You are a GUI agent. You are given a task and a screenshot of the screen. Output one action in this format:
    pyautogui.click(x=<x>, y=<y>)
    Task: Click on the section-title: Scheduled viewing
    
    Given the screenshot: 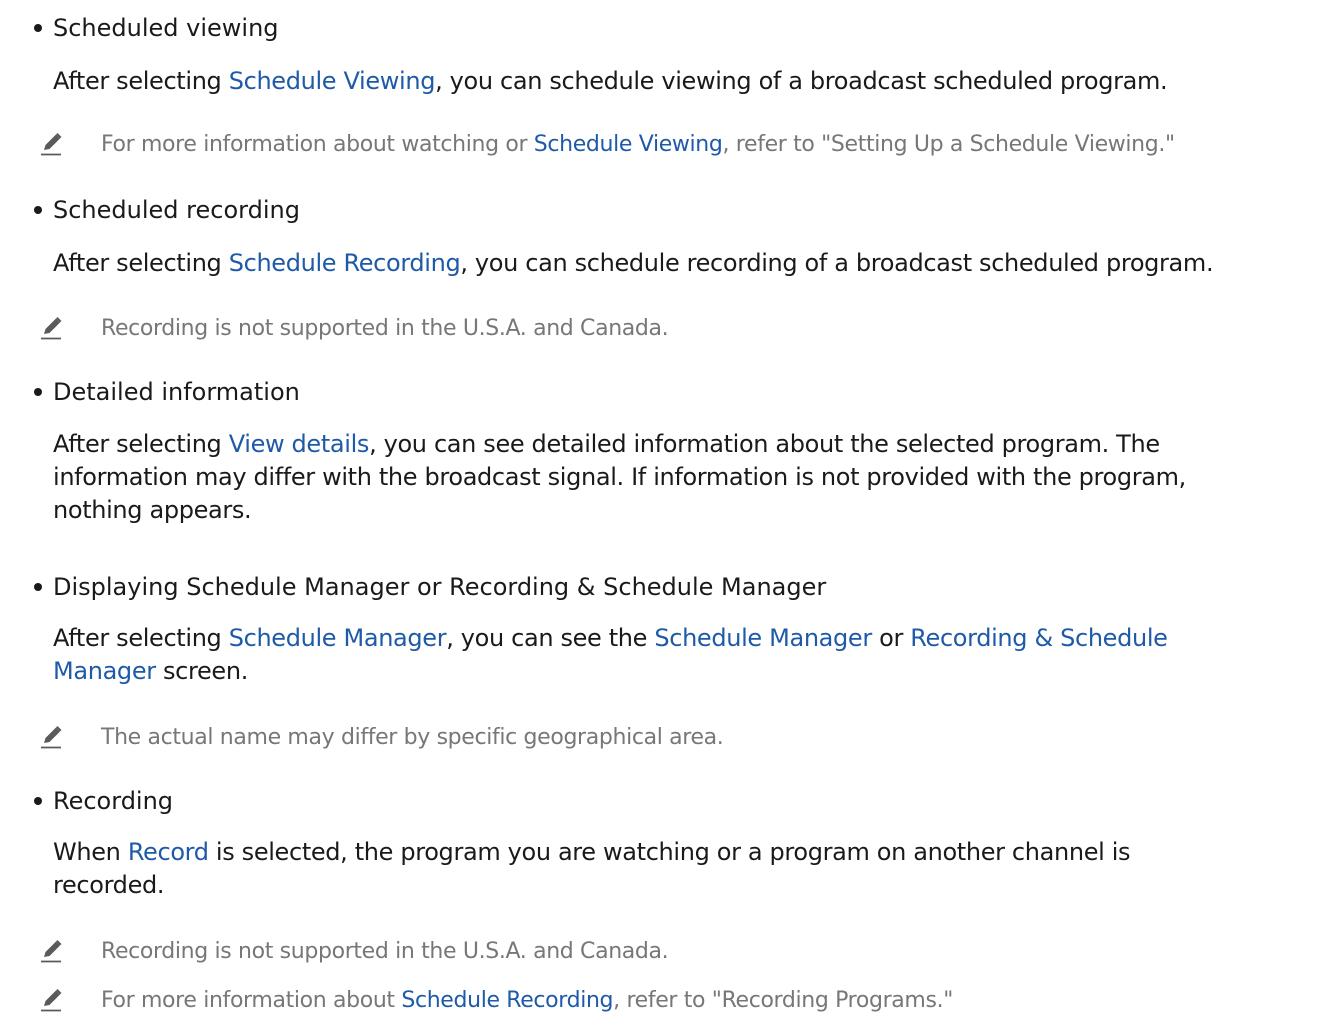 What is the action you would take?
    pyautogui.click(x=166, y=28)
    